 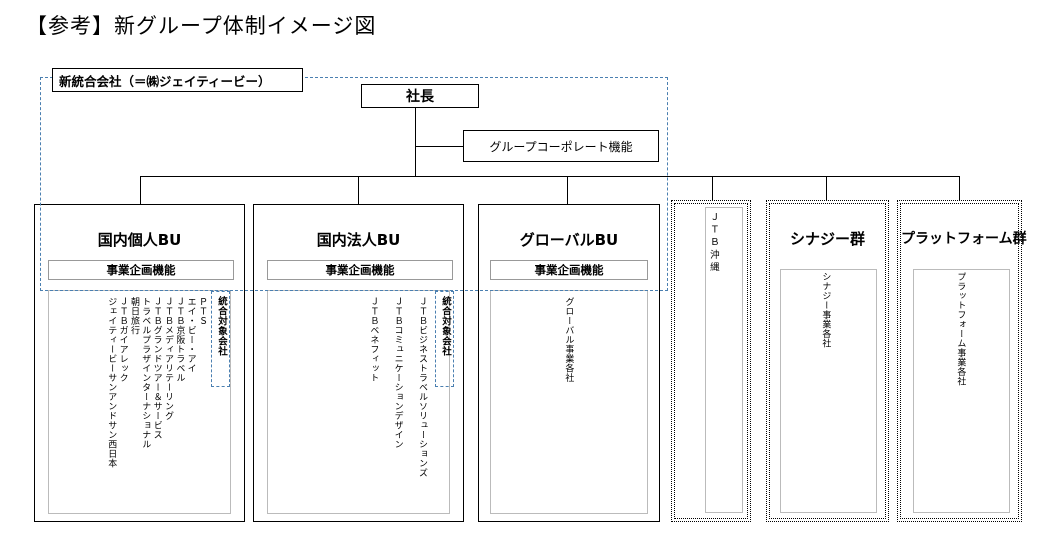 I want to click on column-synergy: シナジー群 シナジー事業各社, so click(x=827, y=361).